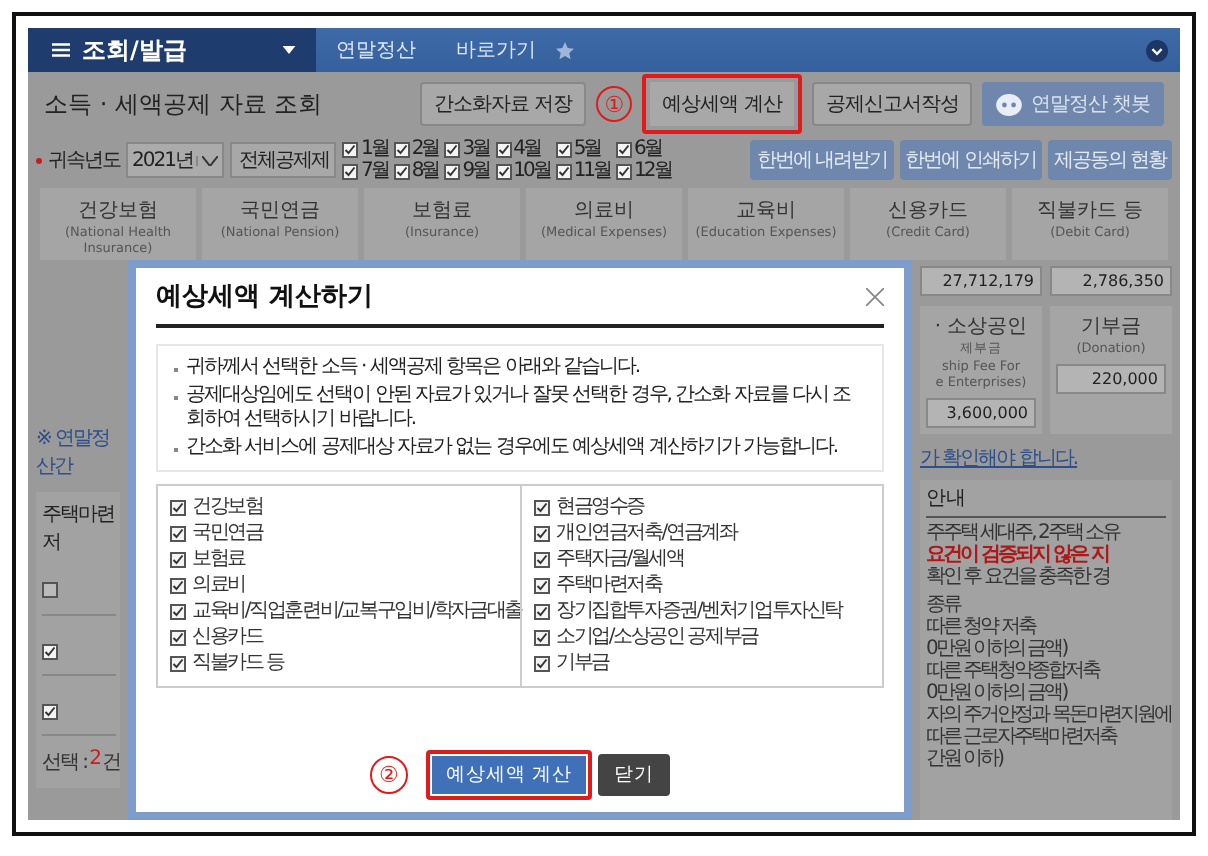 The image size is (1208, 856). Describe the element at coordinates (1023, 737) in the screenshot. I see `info-text: 따른 근로자주택마련저축` at that location.